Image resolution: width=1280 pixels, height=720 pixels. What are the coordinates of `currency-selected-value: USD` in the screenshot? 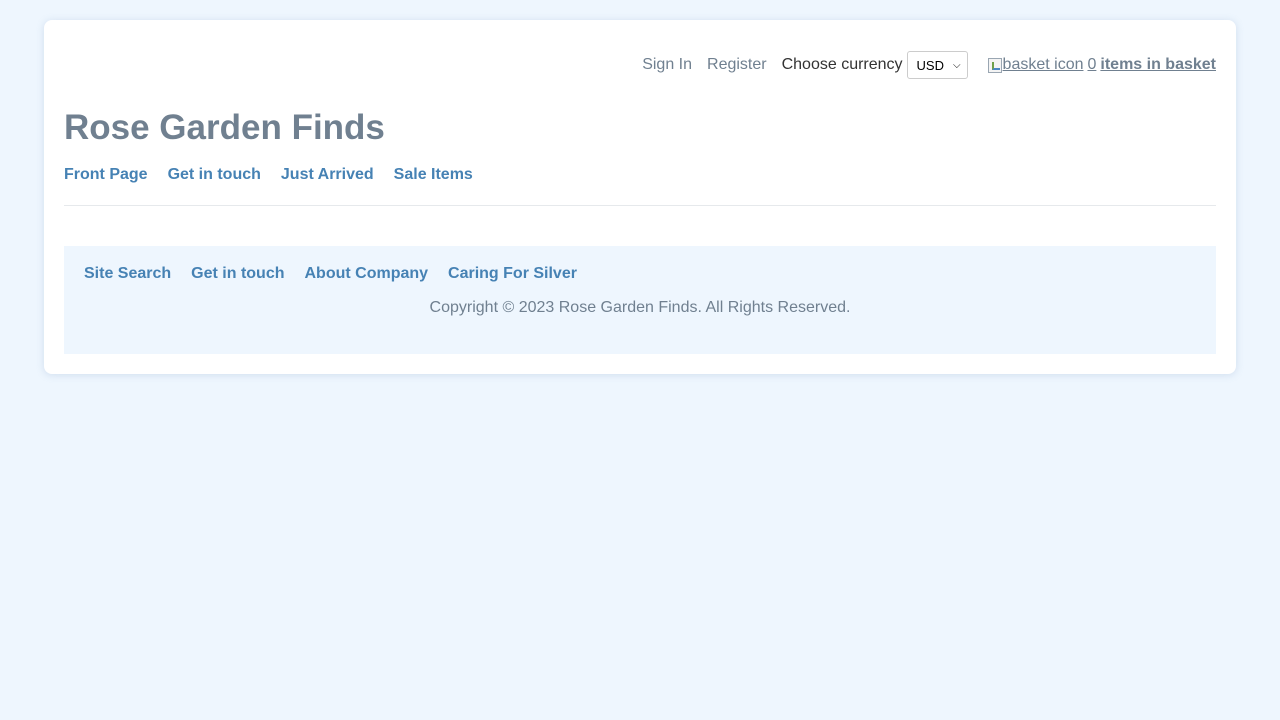 It's located at (930, 65).